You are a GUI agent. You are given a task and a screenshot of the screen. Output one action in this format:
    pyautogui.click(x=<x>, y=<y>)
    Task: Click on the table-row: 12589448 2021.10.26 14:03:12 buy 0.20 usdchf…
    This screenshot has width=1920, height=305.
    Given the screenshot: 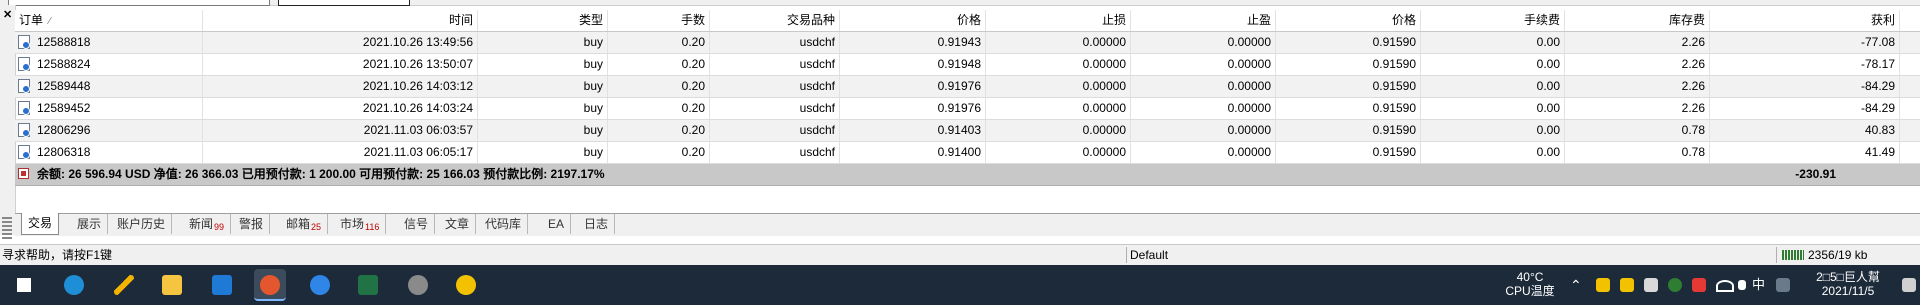 What is the action you would take?
    pyautogui.click(x=967, y=87)
    